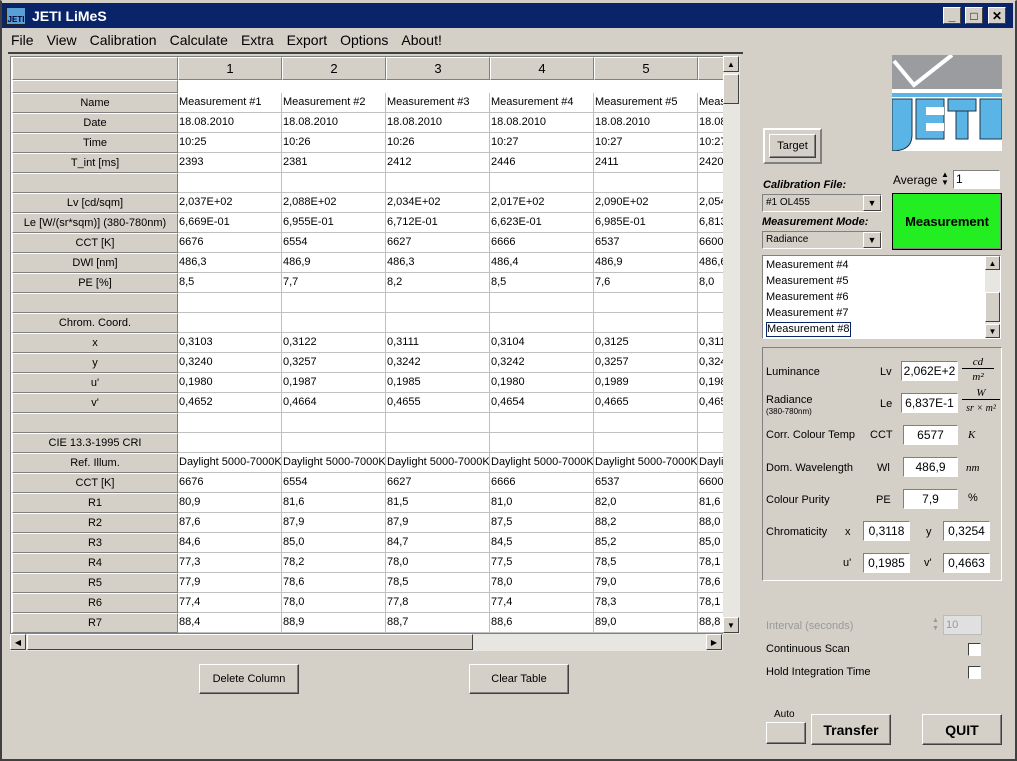 The image size is (1017, 761). Describe the element at coordinates (95, 363) in the screenshot. I see `row-header: y` at that location.